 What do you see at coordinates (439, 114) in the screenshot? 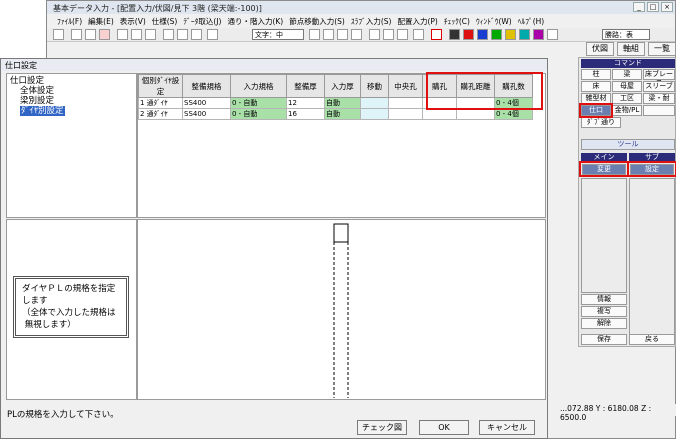
I see `cell-hole` at bounding box center [439, 114].